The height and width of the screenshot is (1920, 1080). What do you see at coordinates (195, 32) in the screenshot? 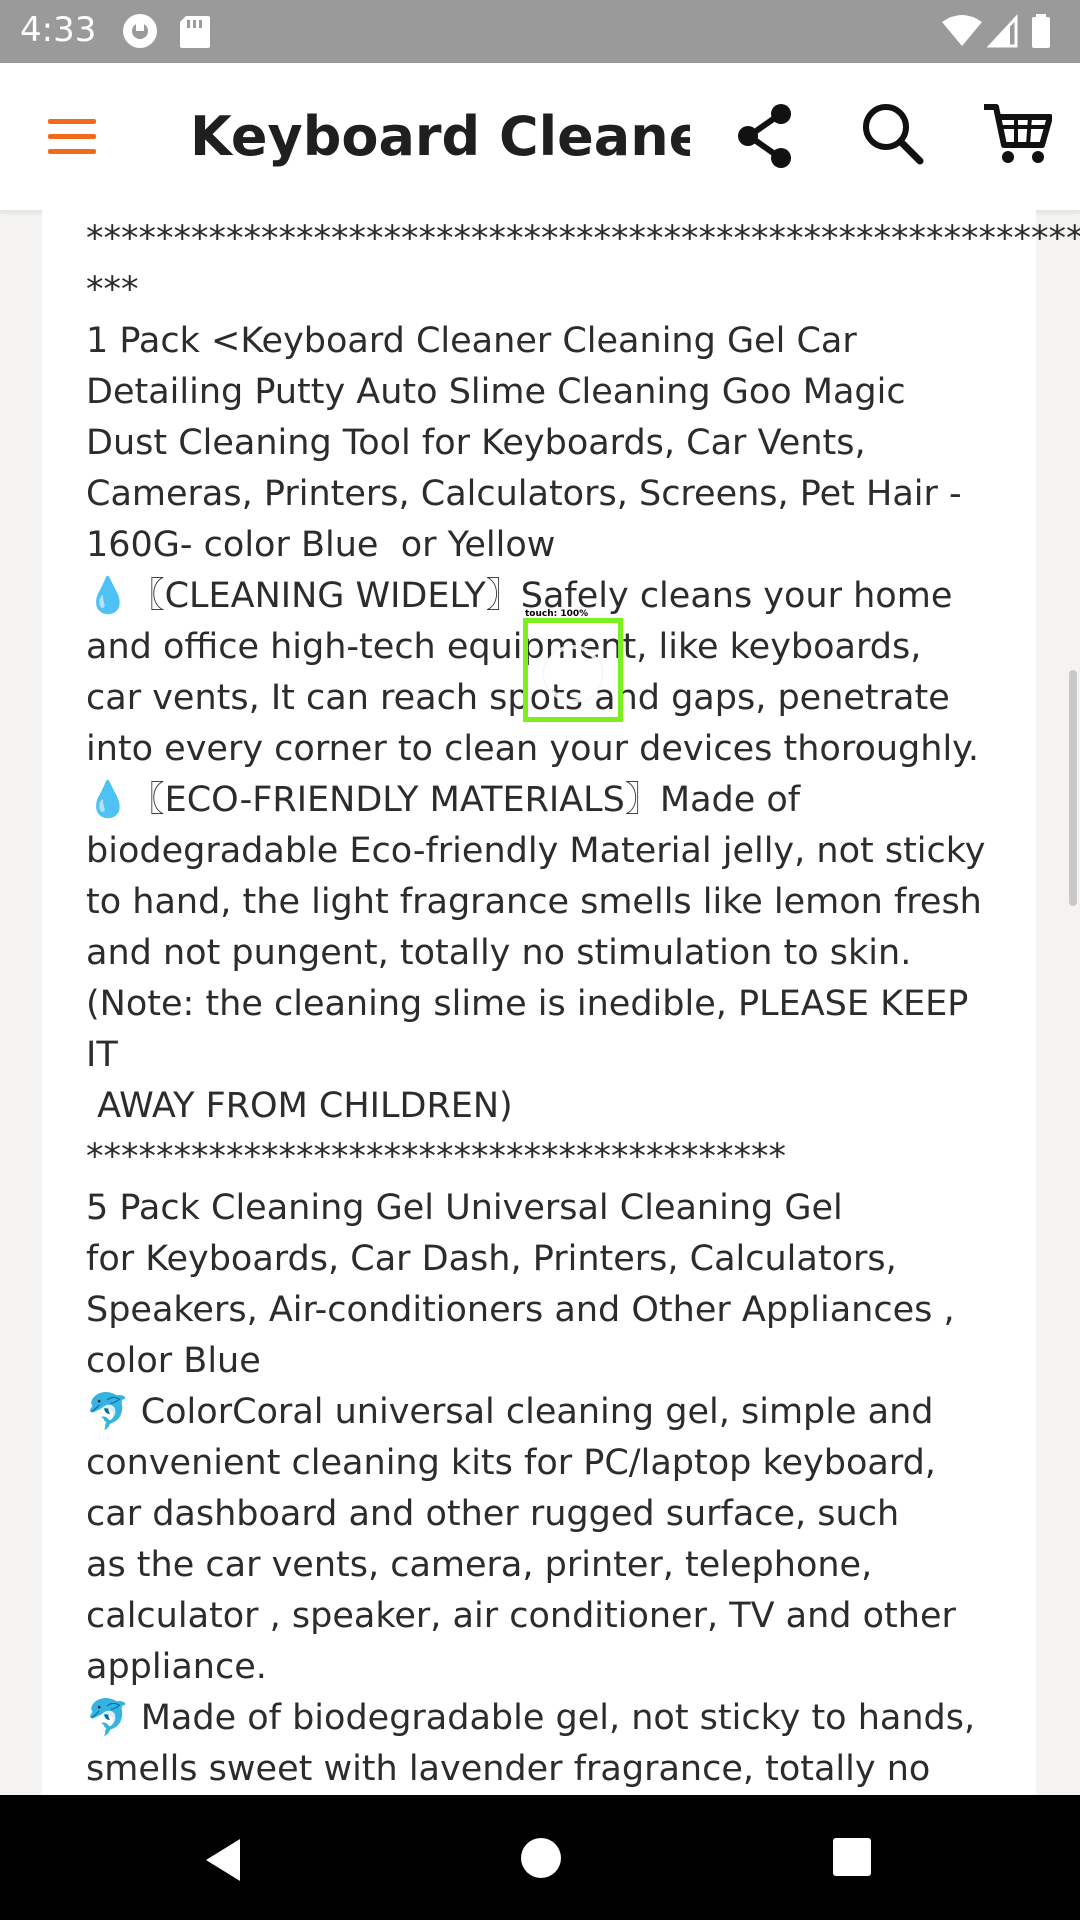
I see `sd-card-icon` at bounding box center [195, 32].